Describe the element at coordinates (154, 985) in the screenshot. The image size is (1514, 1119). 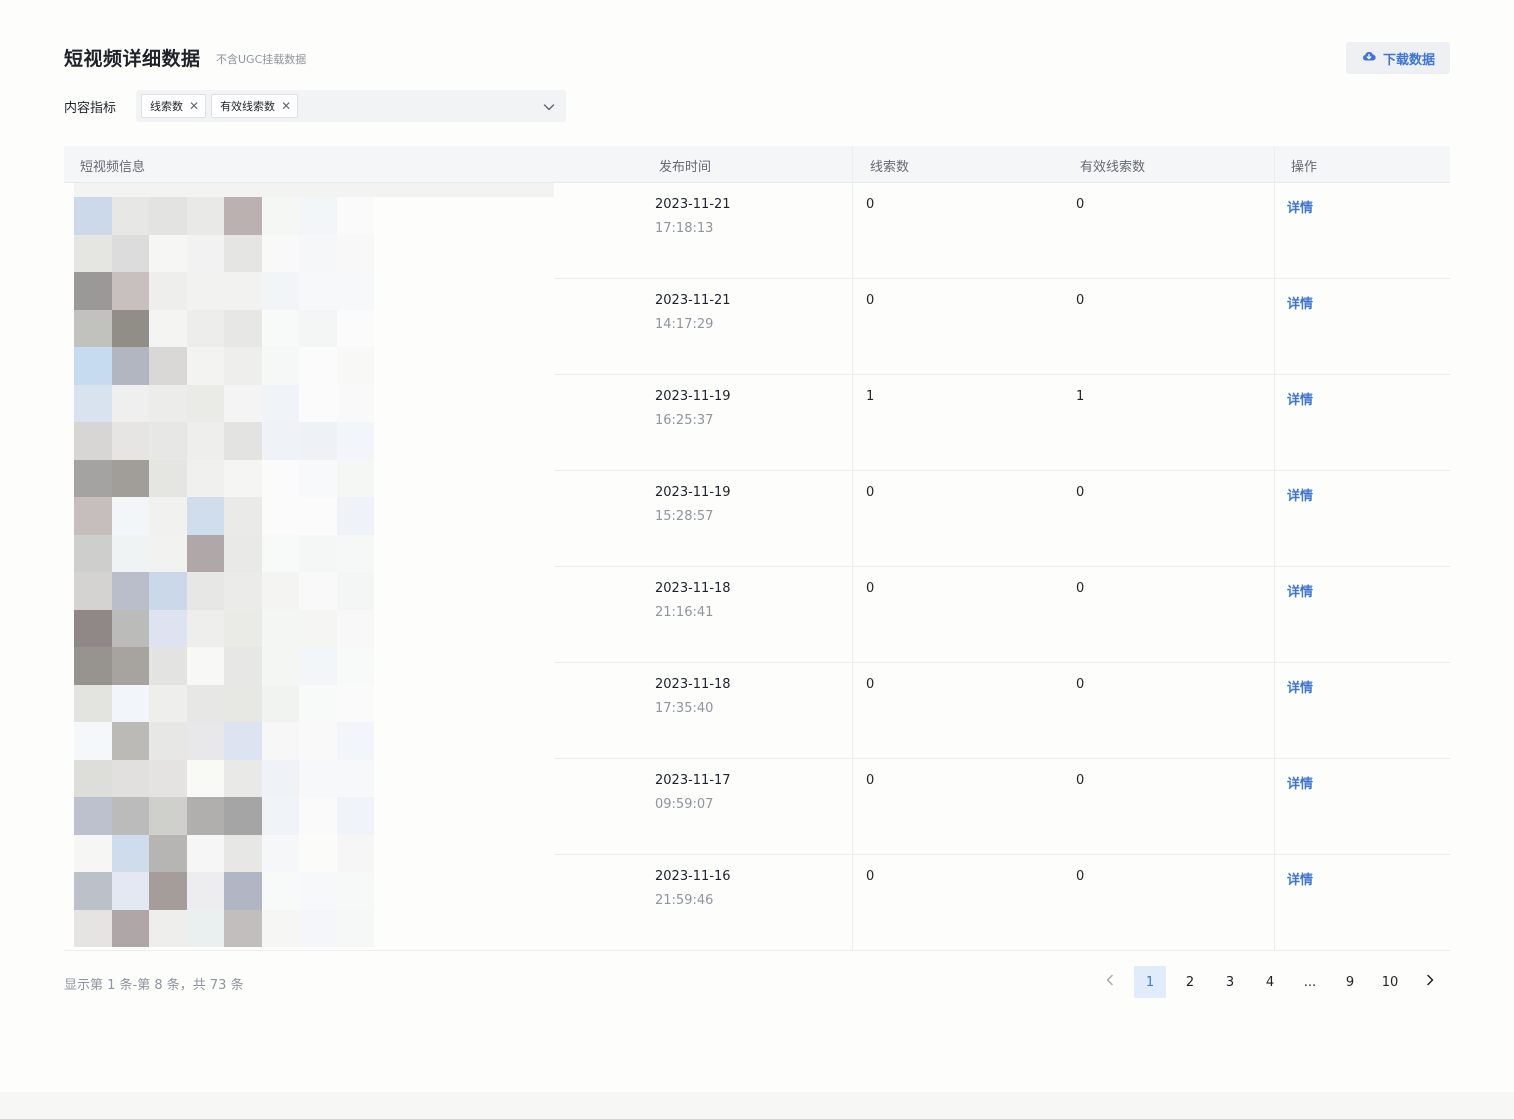
I see `pagination-summary: 显示第 1 条-第 8 条，共 73 条` at that location.